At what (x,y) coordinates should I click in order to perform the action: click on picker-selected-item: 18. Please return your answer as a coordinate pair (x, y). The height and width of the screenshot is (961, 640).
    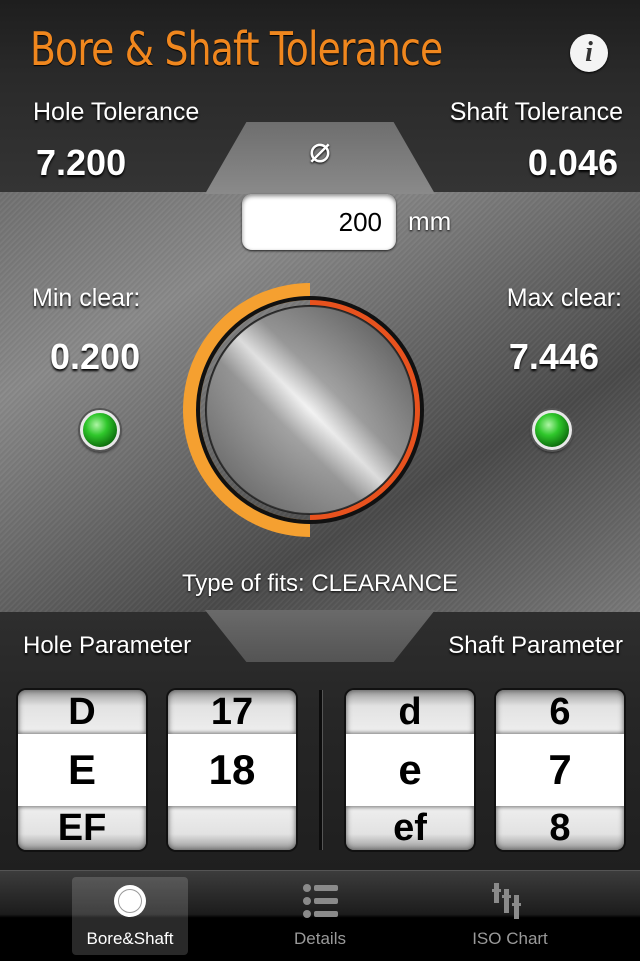
    Looking at the image, I should click on (232, 770).